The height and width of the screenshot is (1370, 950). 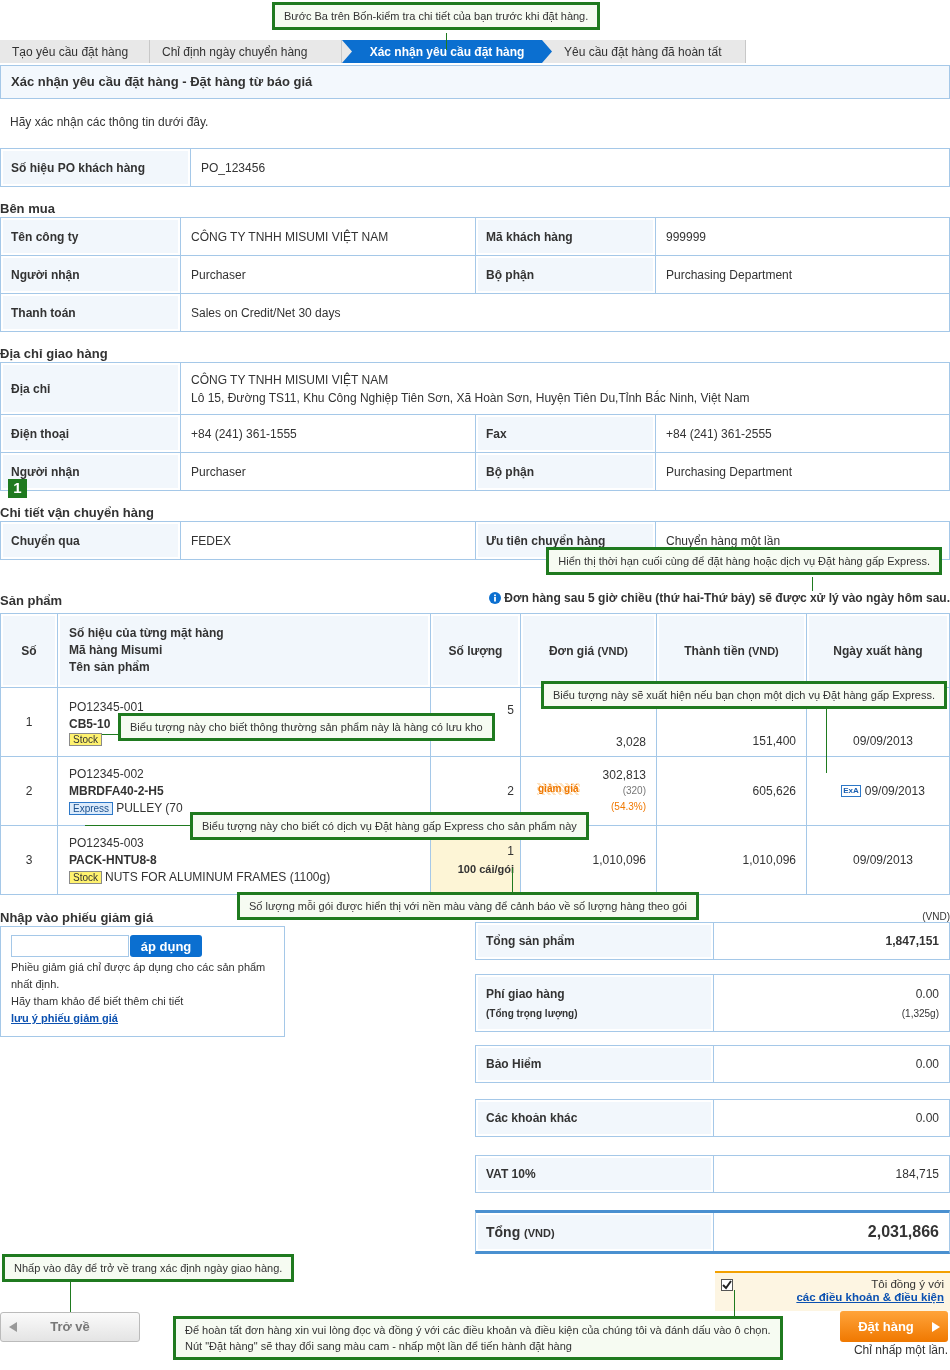 I want to click on label-cell: Thanh toán, so click(x=90, y=312).